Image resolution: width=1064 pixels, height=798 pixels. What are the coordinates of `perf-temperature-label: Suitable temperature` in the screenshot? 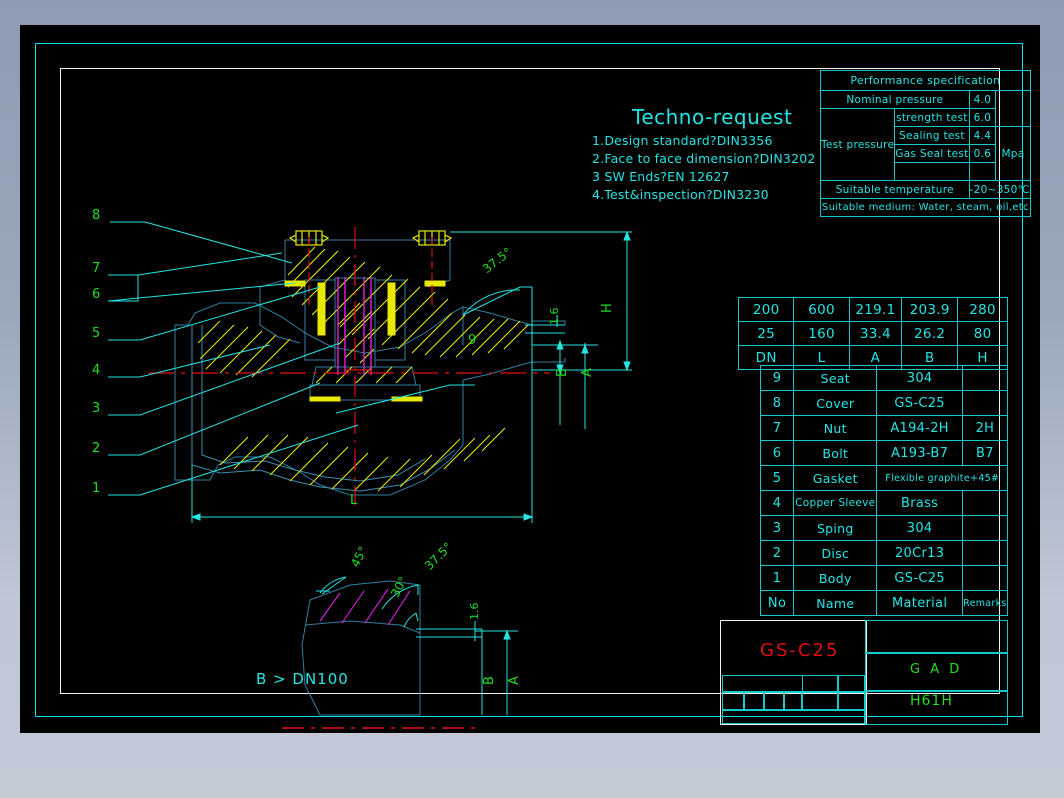 It's located at (895, 189).